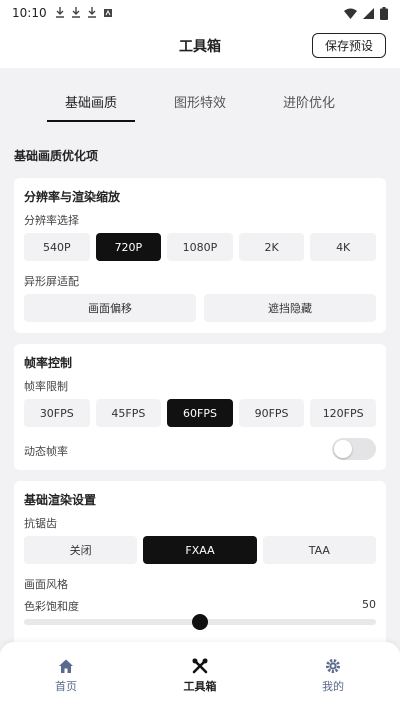 Image resolution: width=400 pixels, height=710 pixels. I want to click on resolution-option-540p: 540P, so click(57, 247).